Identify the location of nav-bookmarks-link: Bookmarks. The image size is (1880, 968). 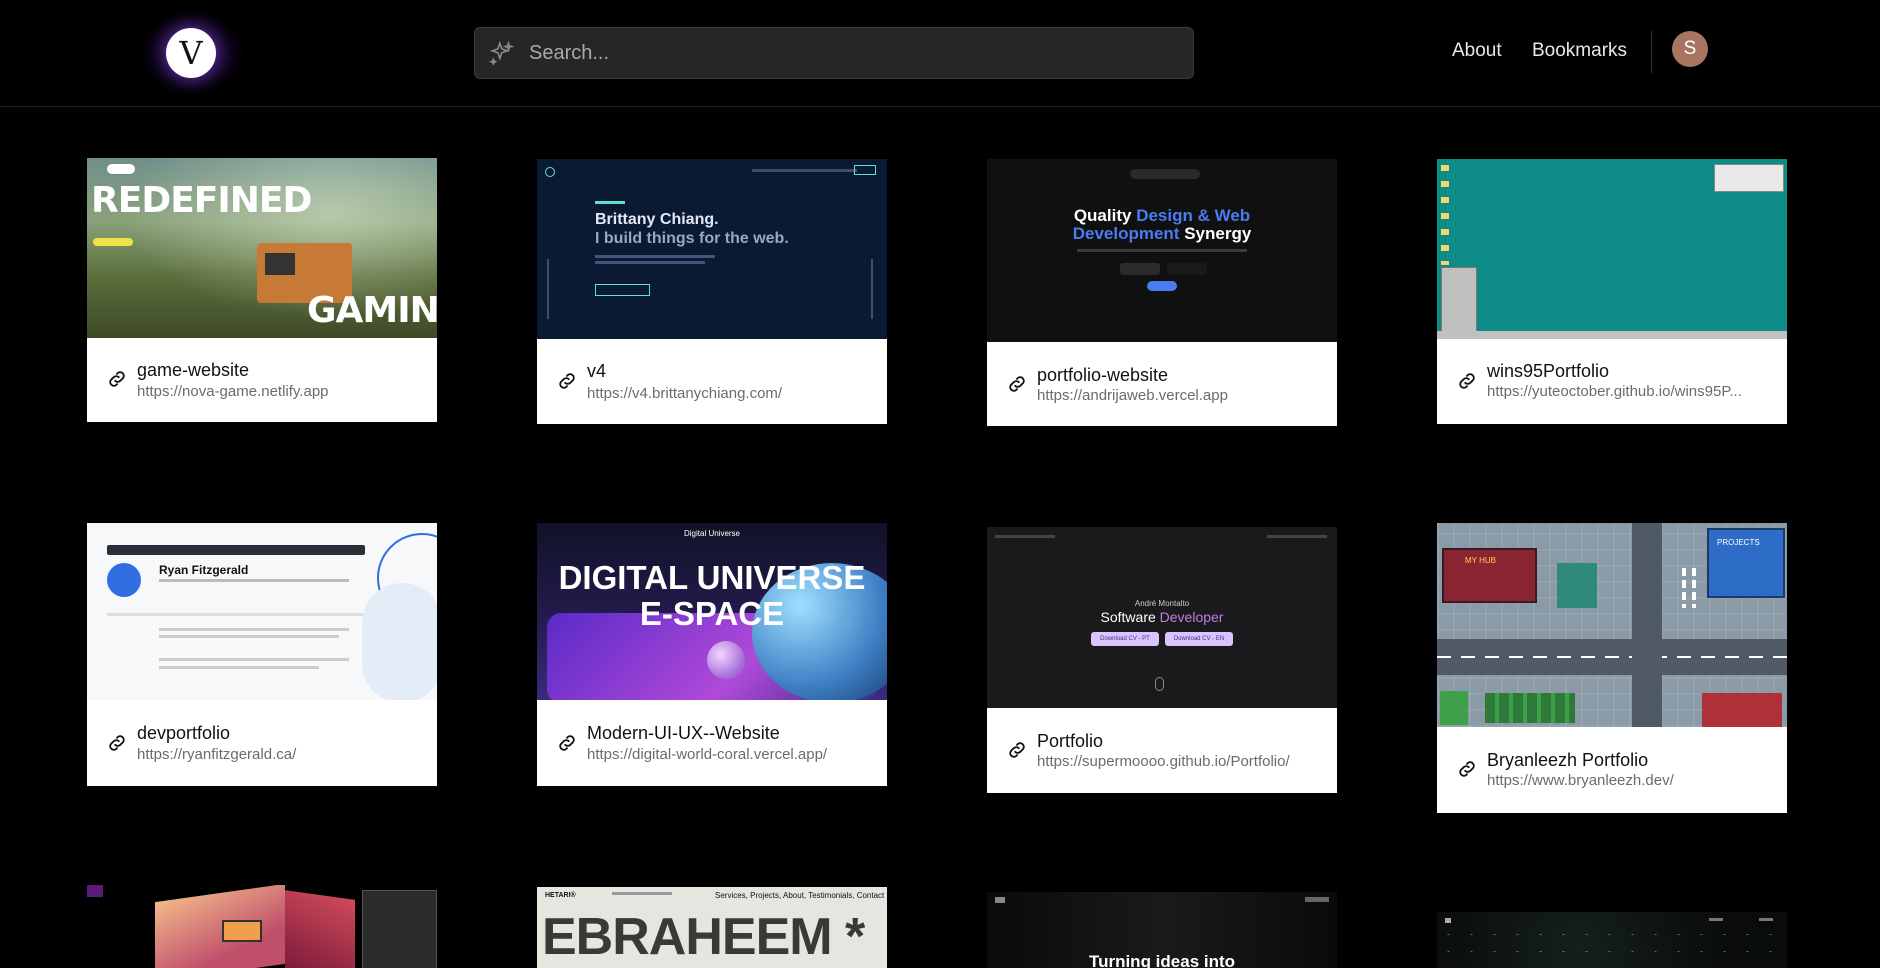
(1579, 51).